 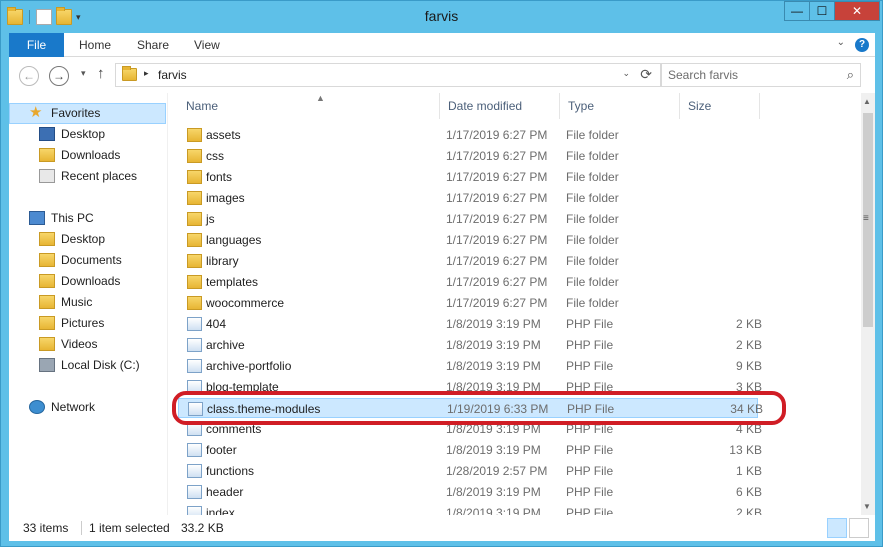 What do you see at coordinates (859, 528) in the screenshot?
I see `large-icons-view-button` at bounding box center [859, 528].